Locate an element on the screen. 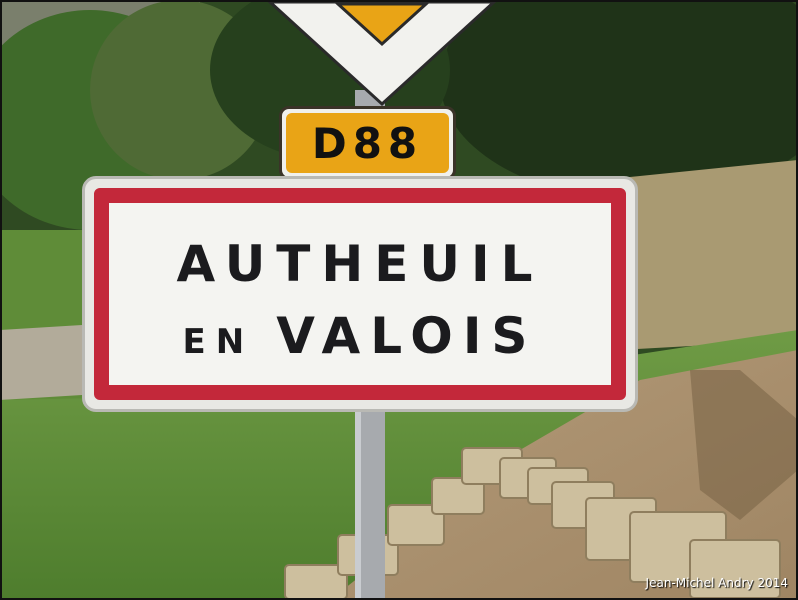 Image resolution: width=798 pixels, height=600 pixels. road-number-sign: D88 is located at coordinates (367, 143).